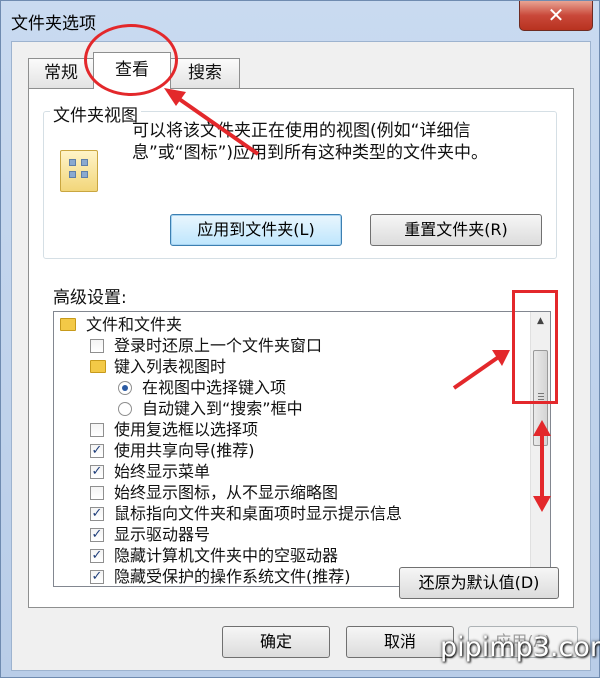 The width and height of the screenshot is (600, 678). Describe the element at coordinates (520, 647) in the screenshot. I see `watermark: pipimp3.com` at that location.